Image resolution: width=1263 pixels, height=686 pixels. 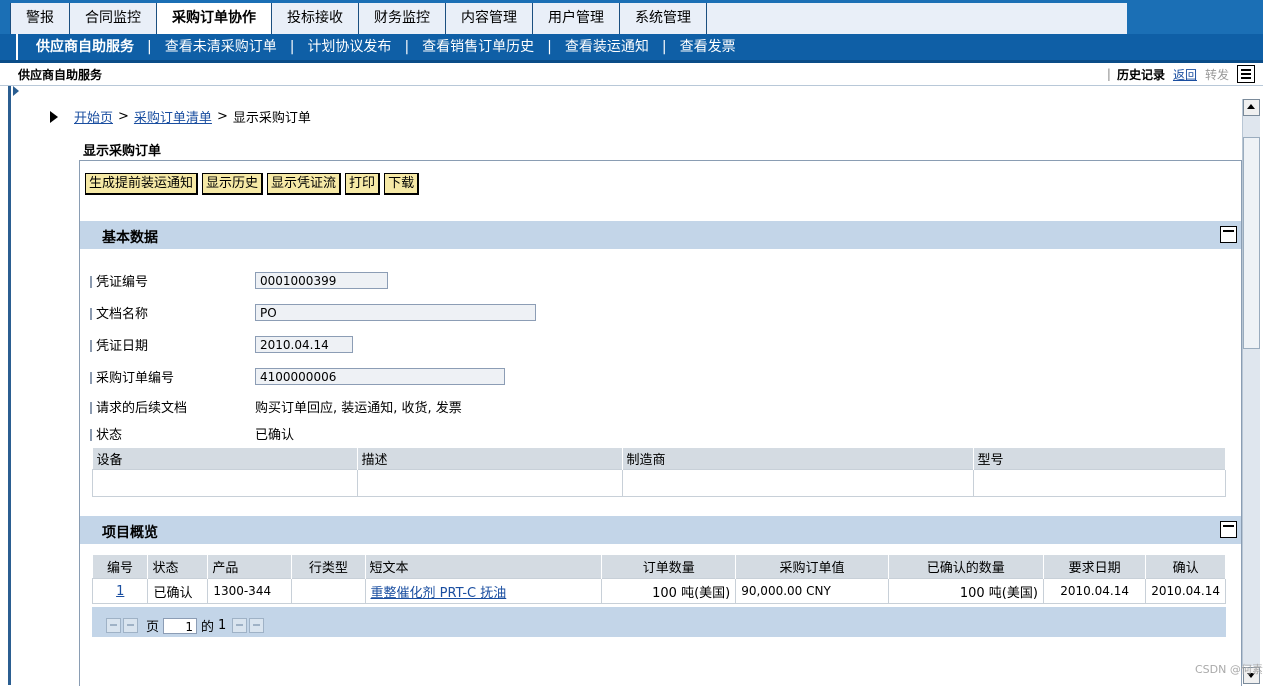 What do you see at coordinates (663, 18) in the screenshot?
I see `tab-system-mgmt: 系统管理` at bounding box center [663, 18].